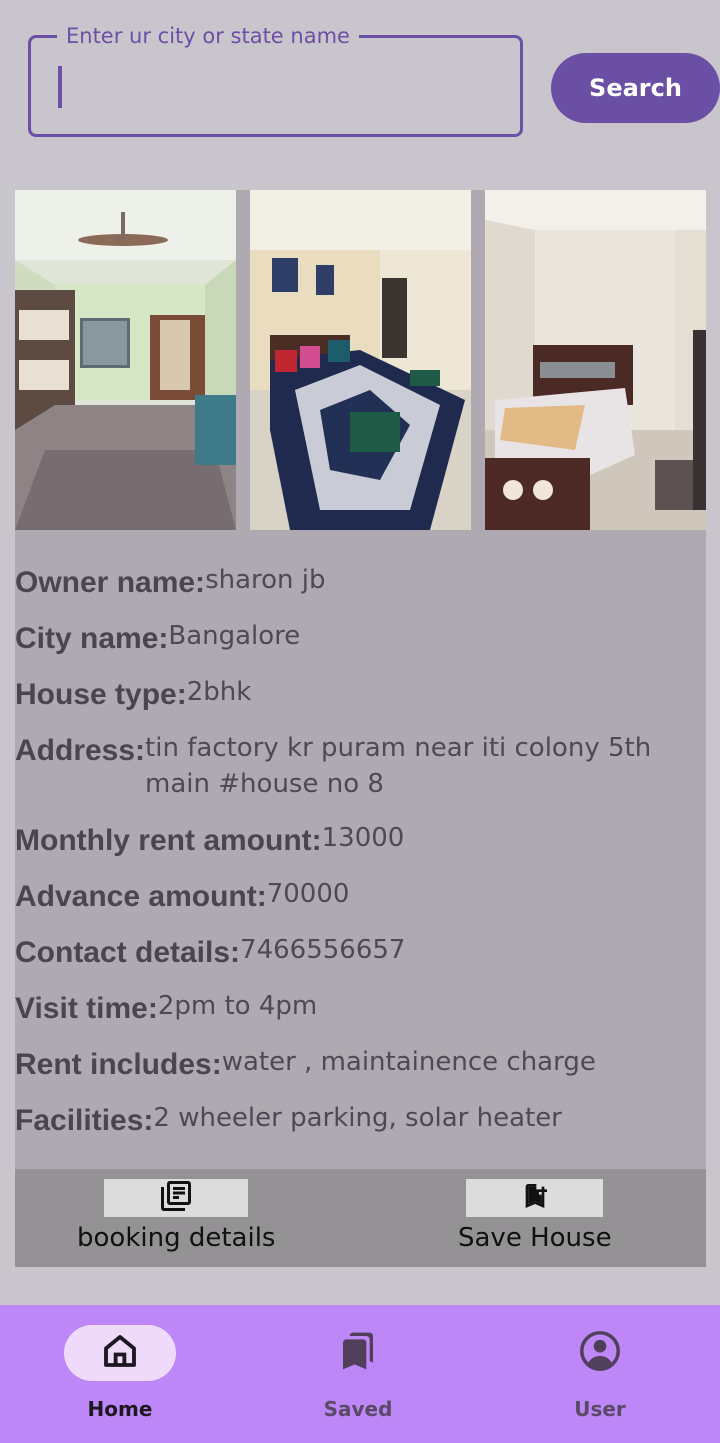 The height and width of the screenshot is (1443, 720). What do you see at coordinates (92, 638) in the screenshot?
I see `detail-key: City name:` at bounding box center [92, 638].